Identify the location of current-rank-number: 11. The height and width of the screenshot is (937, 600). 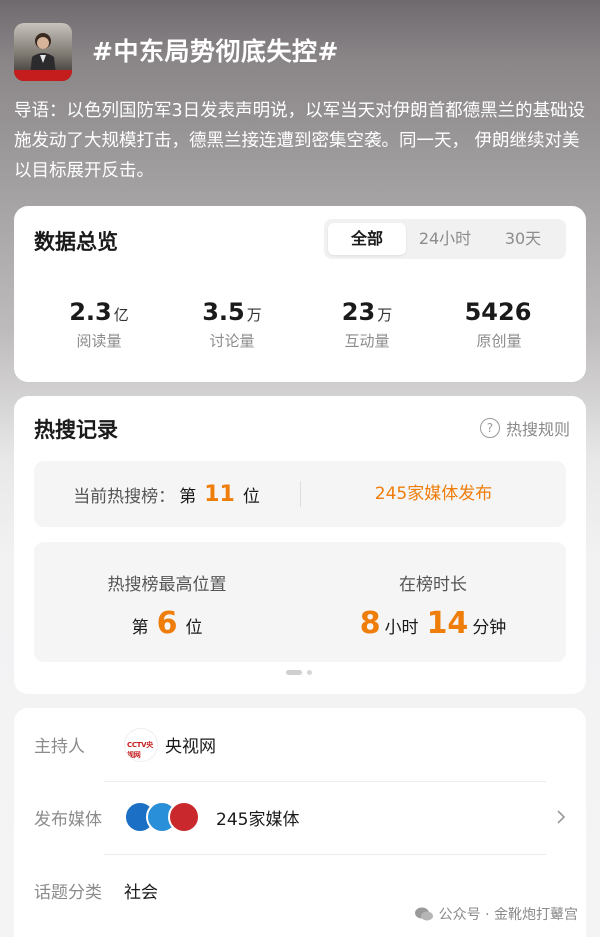
(219, 494).